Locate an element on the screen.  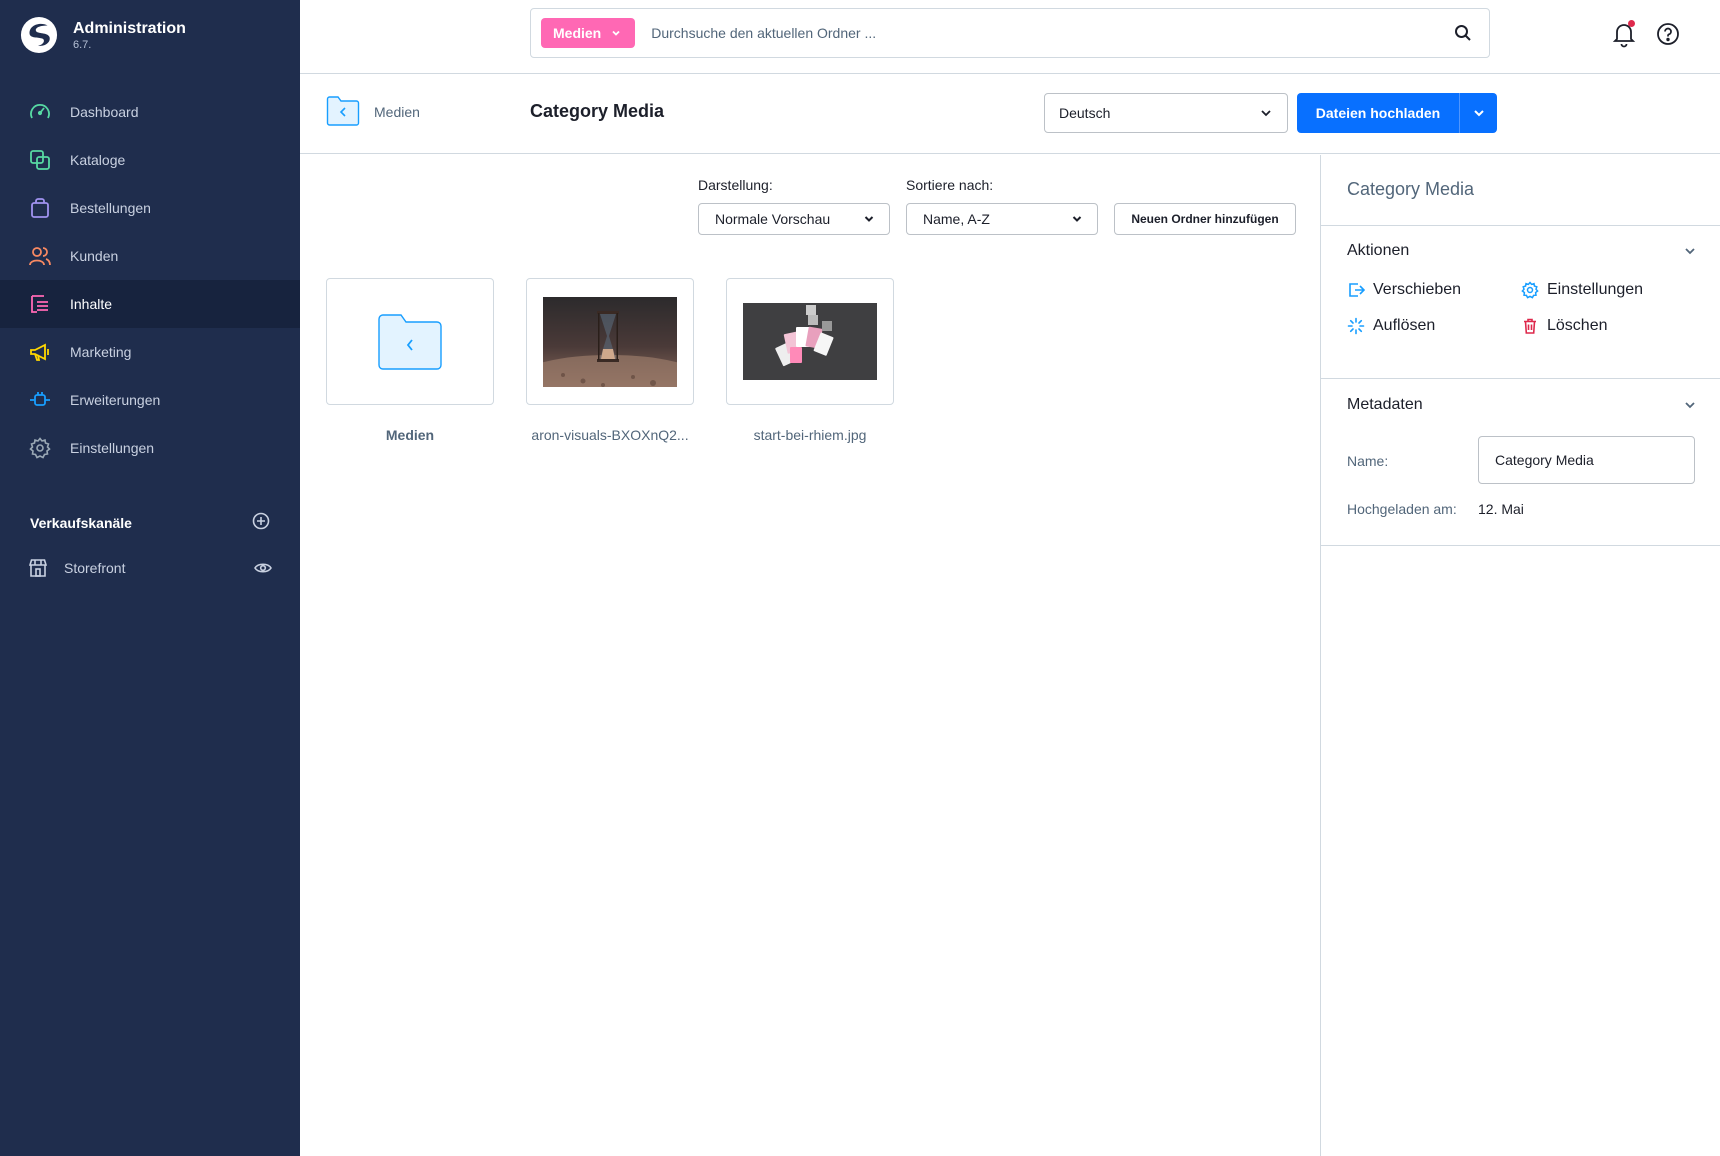
storefront-label: Storefront is located at coordinates (95, 568).